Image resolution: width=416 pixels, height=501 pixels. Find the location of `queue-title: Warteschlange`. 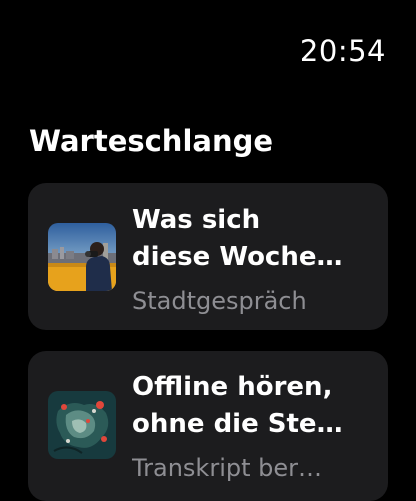

queue-title: Warteschlange is located at coordinates (151, 141).